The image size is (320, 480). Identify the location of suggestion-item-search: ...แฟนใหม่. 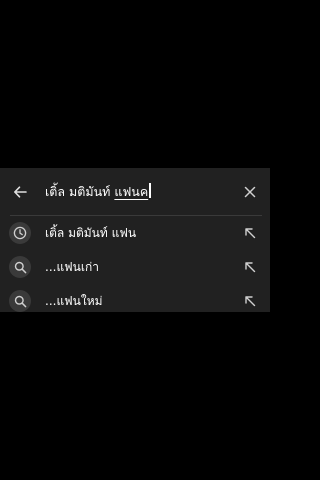
(135, 301).